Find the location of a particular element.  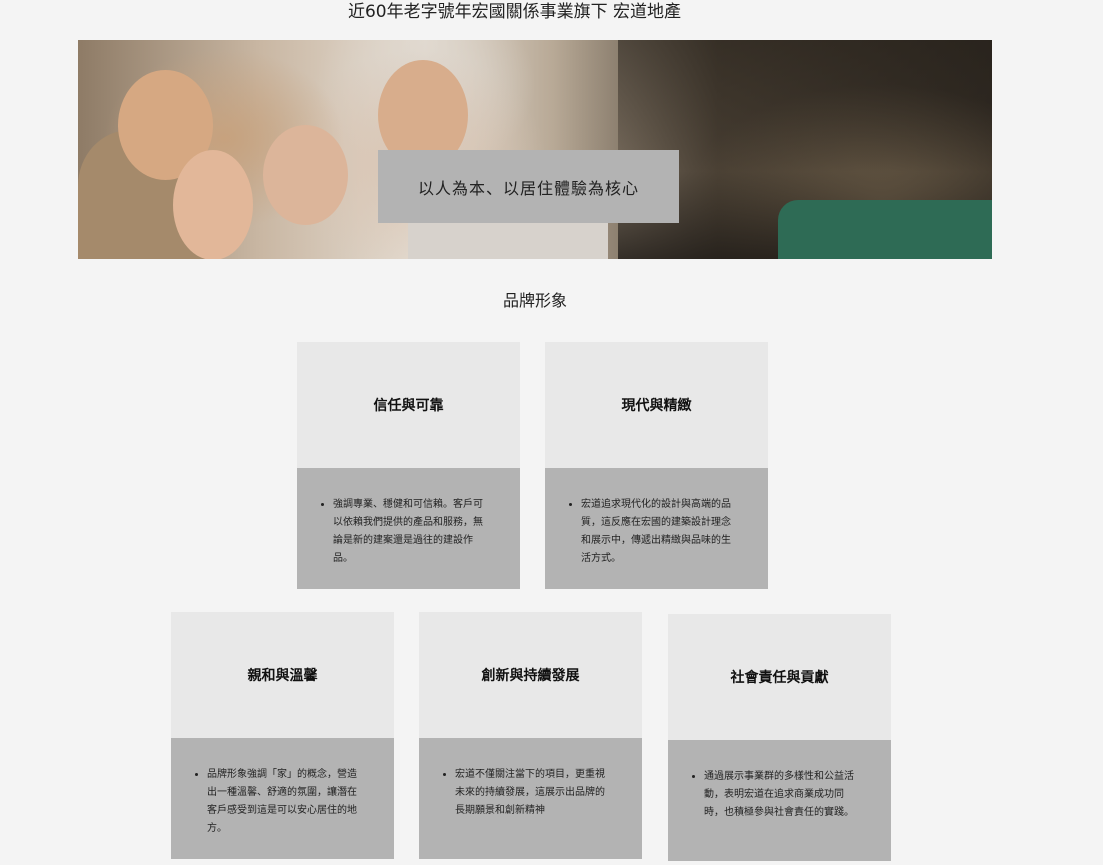

card-title: 創新與持續發展 is located at coordinates (530, 675).